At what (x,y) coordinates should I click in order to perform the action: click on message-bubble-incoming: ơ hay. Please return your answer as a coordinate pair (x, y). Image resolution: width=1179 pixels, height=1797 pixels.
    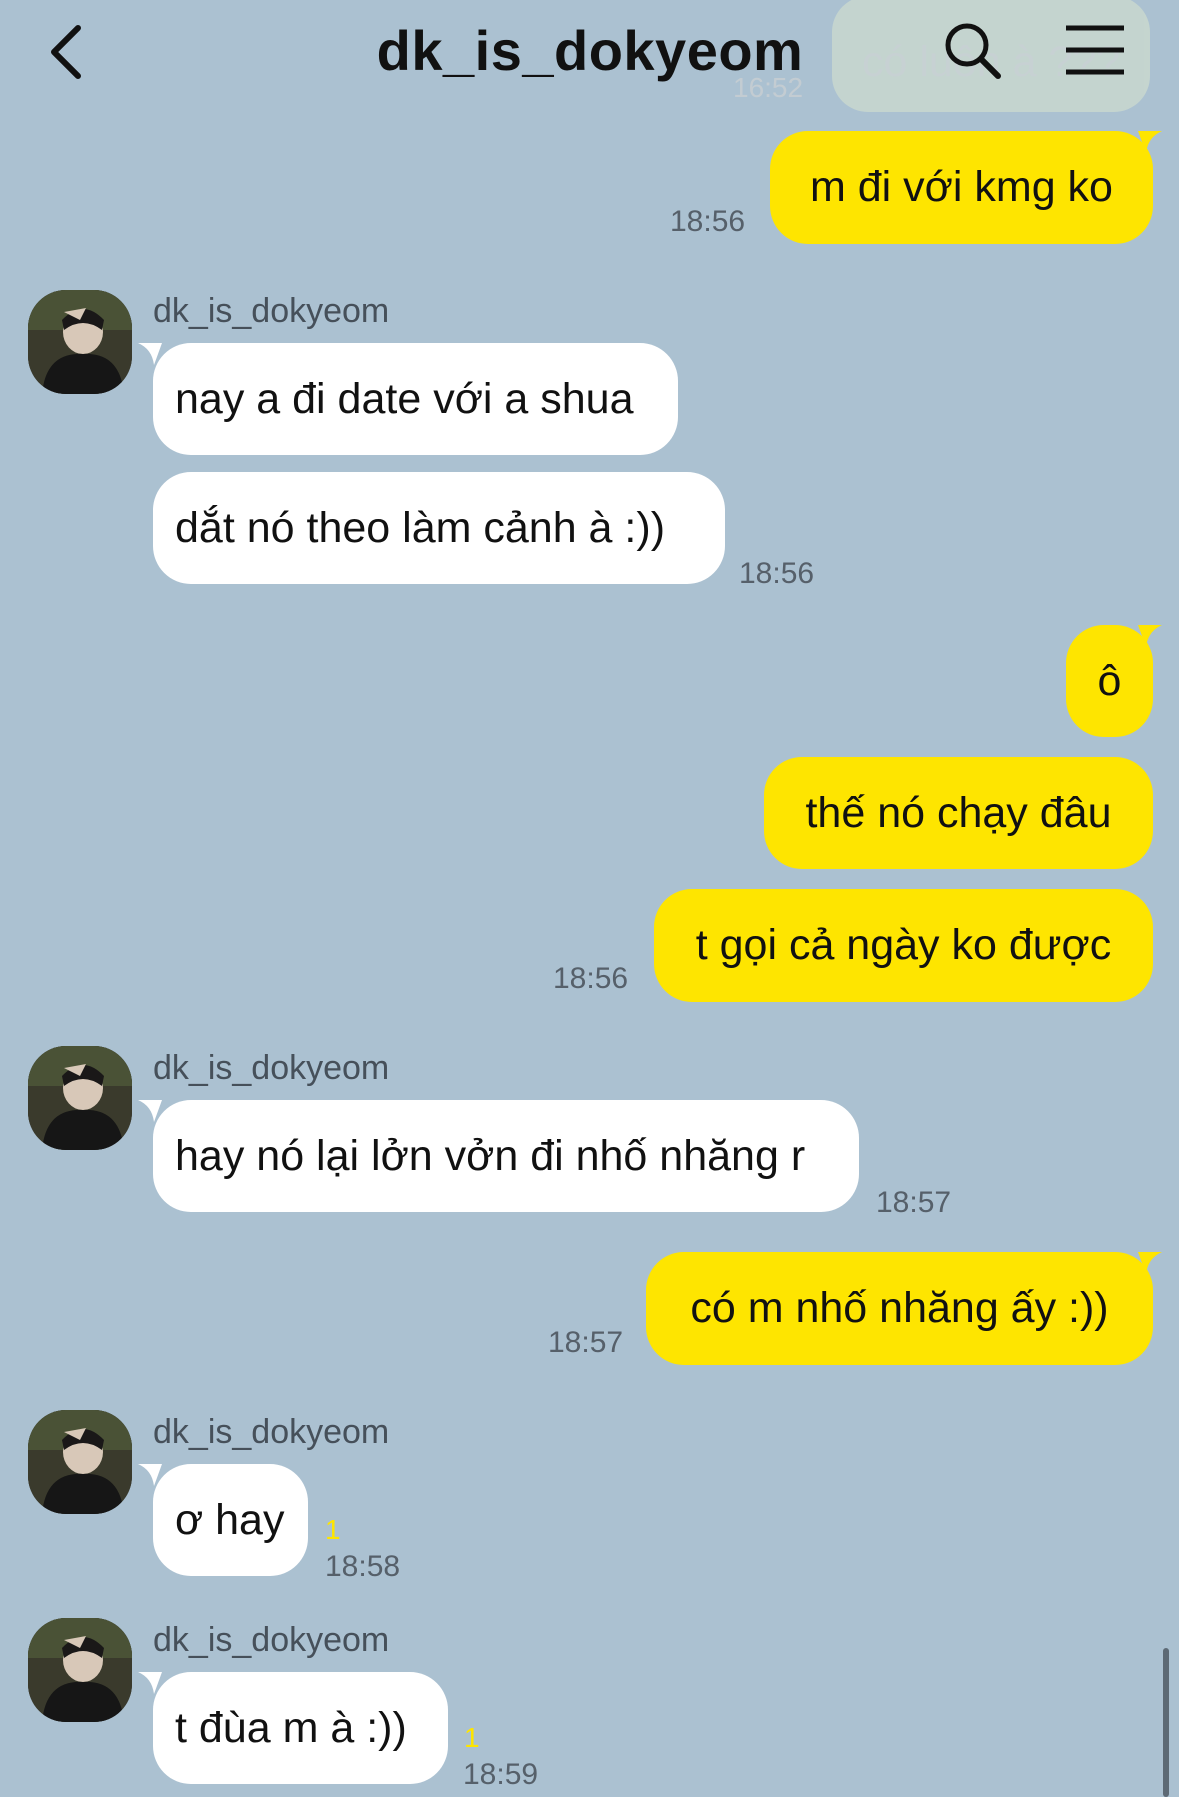
    Looking at the image, I should click on (230, 1520).